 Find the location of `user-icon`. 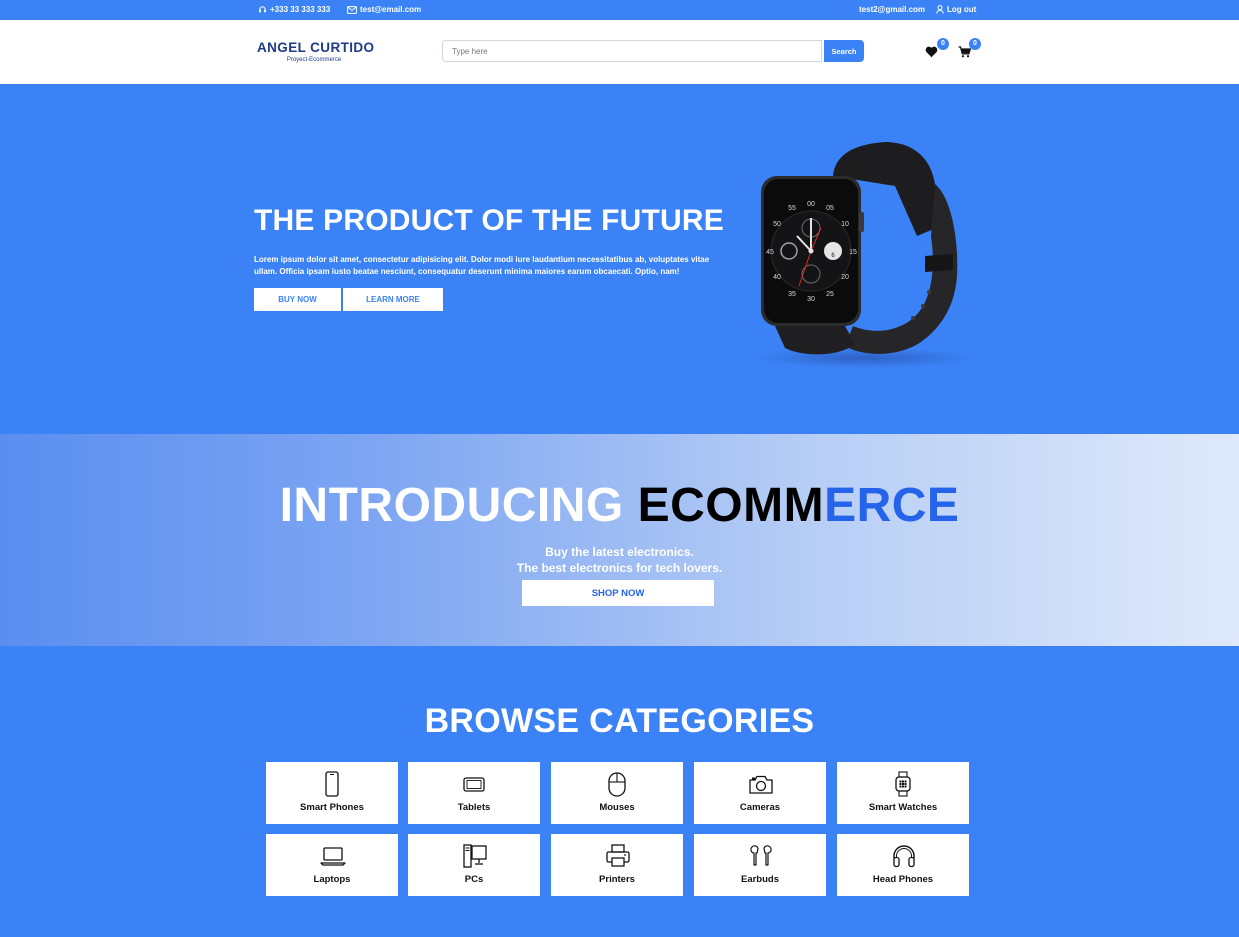

user-icon is located at coordinates (940, 9).